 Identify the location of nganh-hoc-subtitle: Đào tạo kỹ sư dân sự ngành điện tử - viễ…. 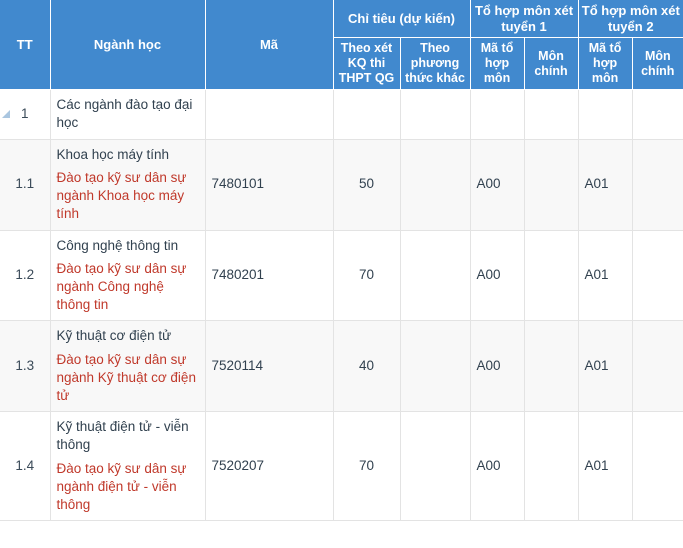
(121, 486).